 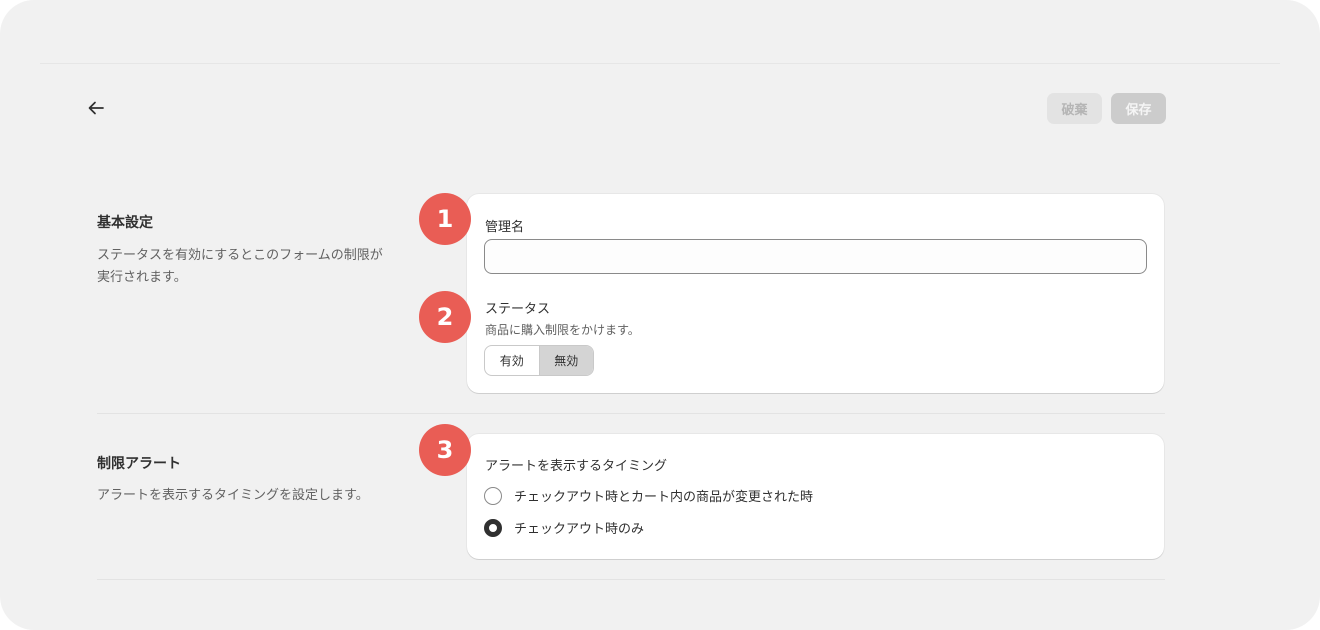 What do you see at coordinates (565, 360) in the screenshot?
I see `status-option-disabled: 無効` at bounding box center [565, 360].